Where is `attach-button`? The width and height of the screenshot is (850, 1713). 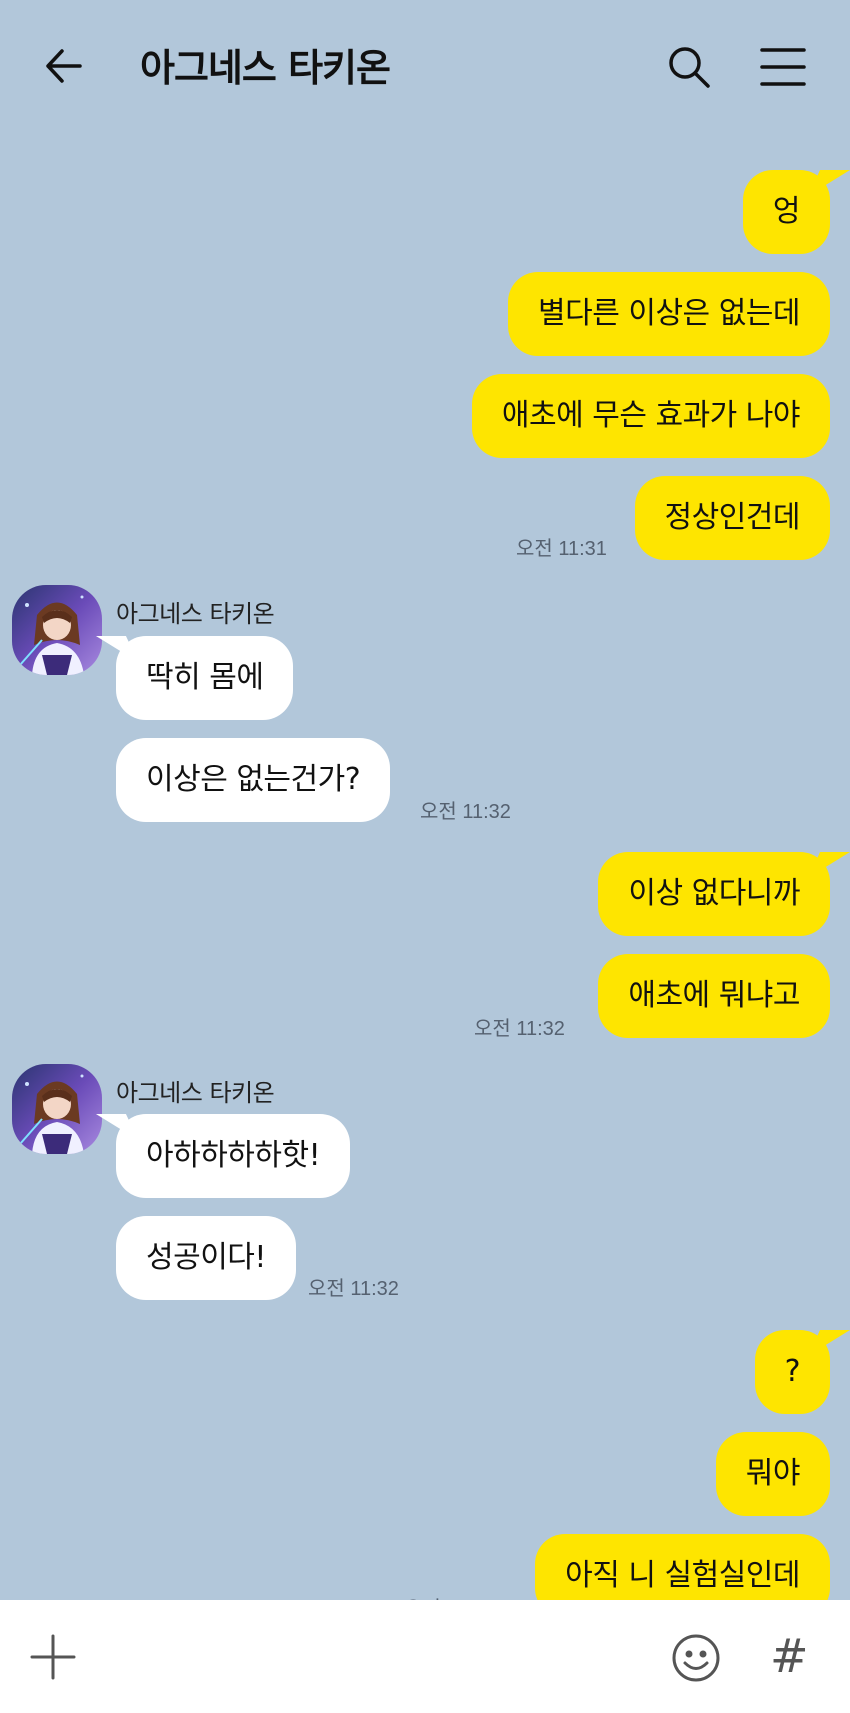 attach-button is located at coordinates (53, 1657).